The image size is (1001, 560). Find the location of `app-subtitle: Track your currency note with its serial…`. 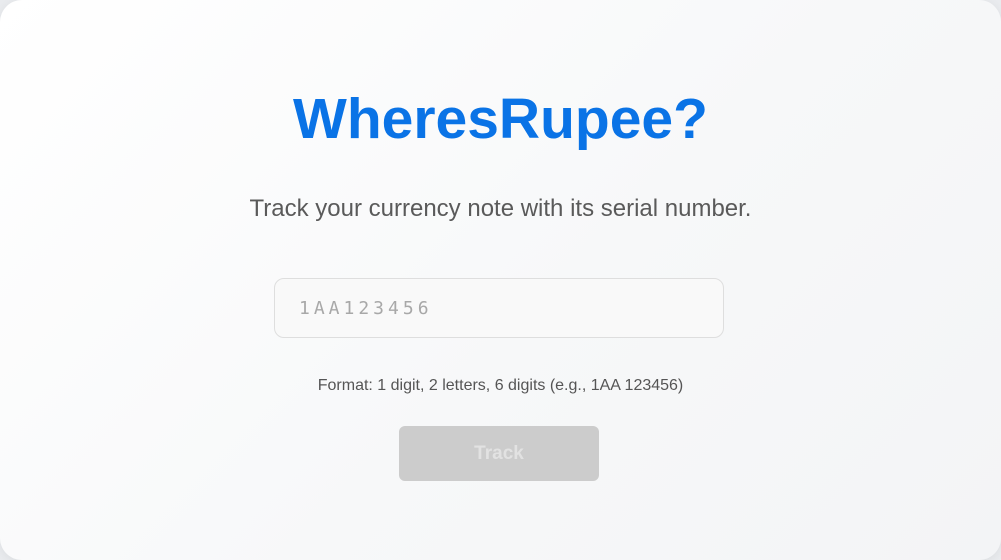

app-subtitle: Track your currency note with its serial… is located at coordinates (500, 208).